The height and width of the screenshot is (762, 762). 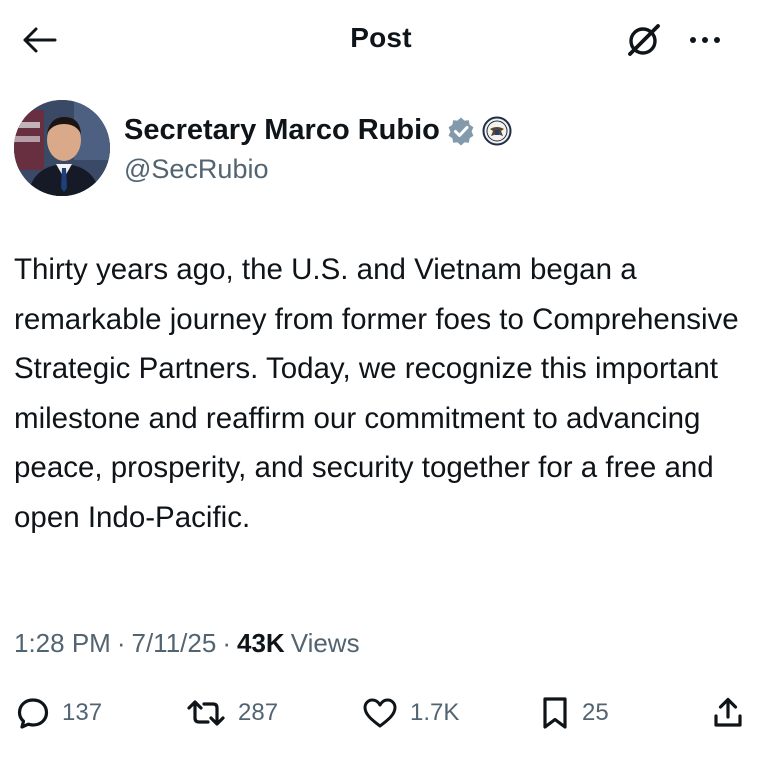 I want to click on author-block: Secretary Marco Rubio @SecRubio, so click(x=384, y=150).